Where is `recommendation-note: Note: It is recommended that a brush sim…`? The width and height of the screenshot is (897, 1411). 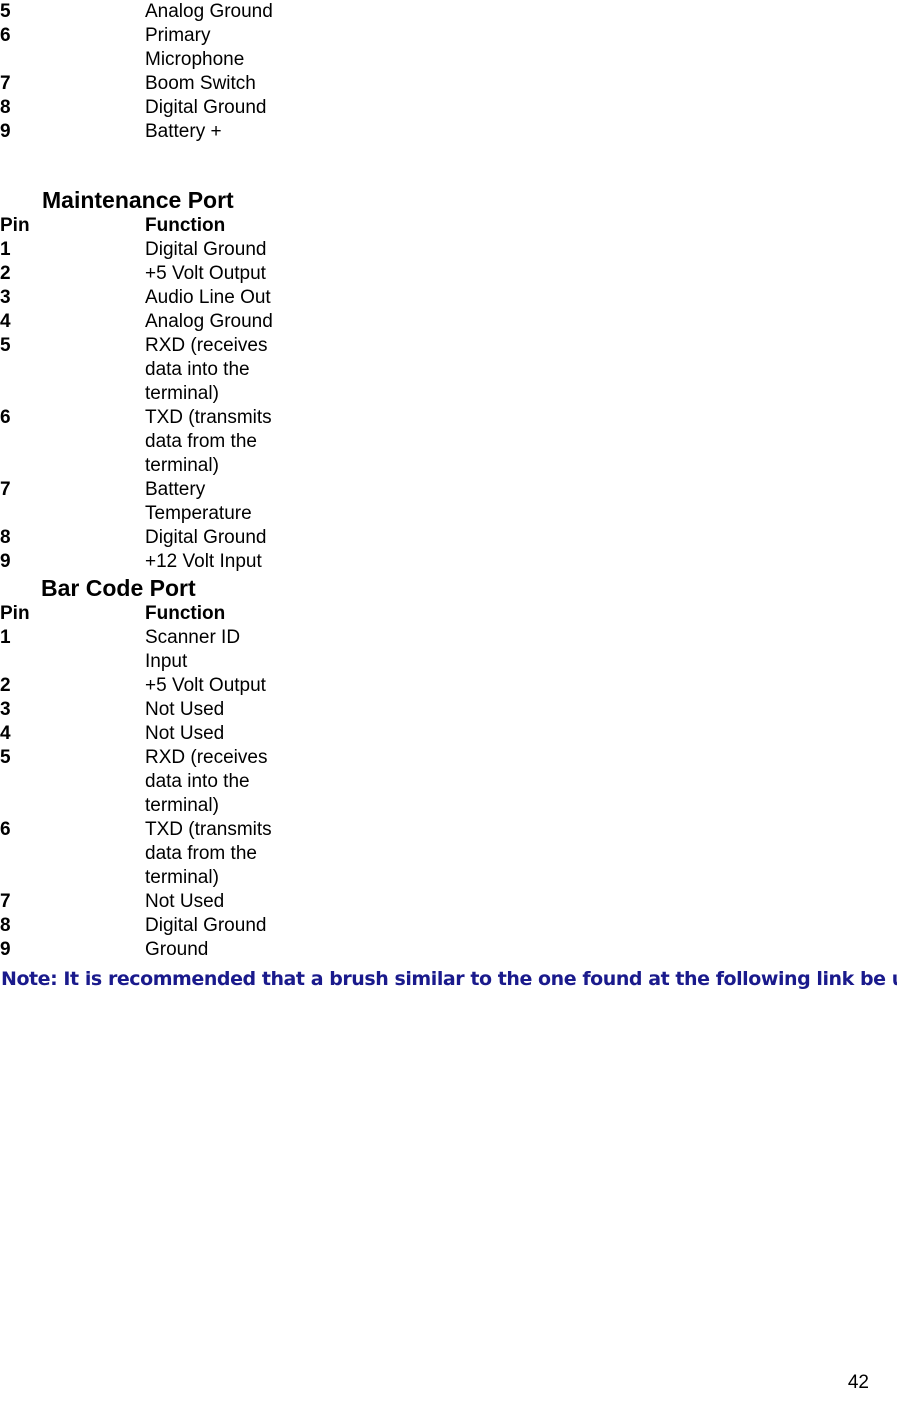
recommendation-note: Note: It is recommended that a brush sim… is located at coordinates (449, 979).